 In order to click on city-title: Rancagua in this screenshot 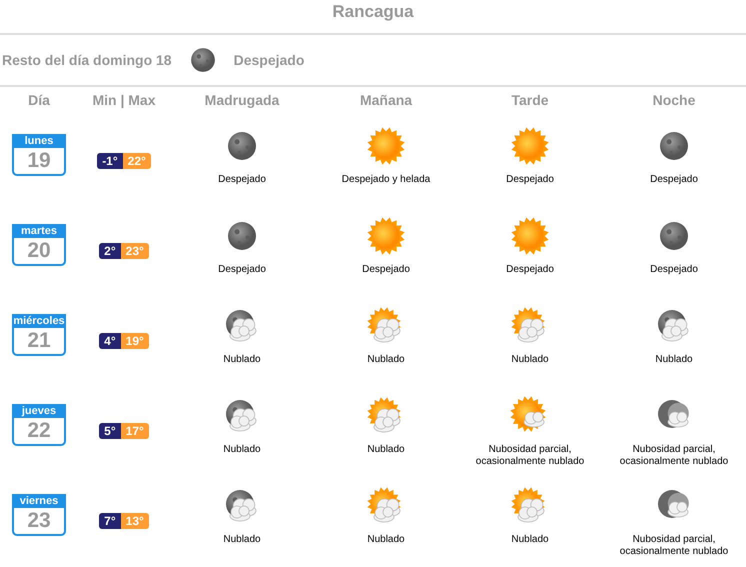, I will do `click(373, 17)`.